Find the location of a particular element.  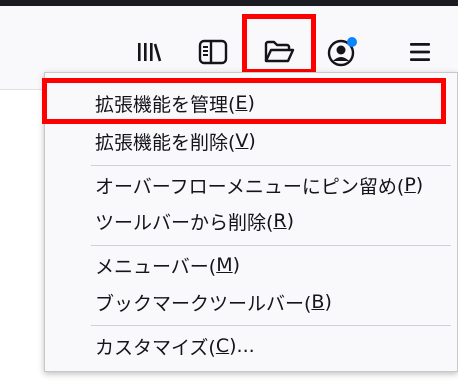

menu-item-remove-extension: 拡張機能を削除(V) is located at coordinates (251, 141).